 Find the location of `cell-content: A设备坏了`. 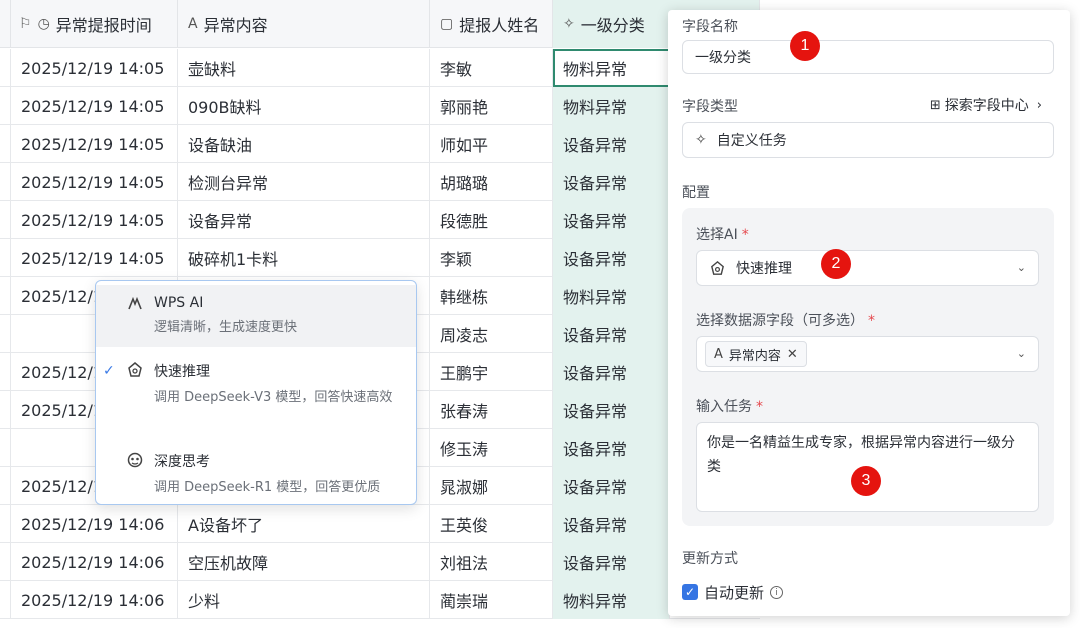

cell-content: A设备坏了 is located at coordinates (304, 524).